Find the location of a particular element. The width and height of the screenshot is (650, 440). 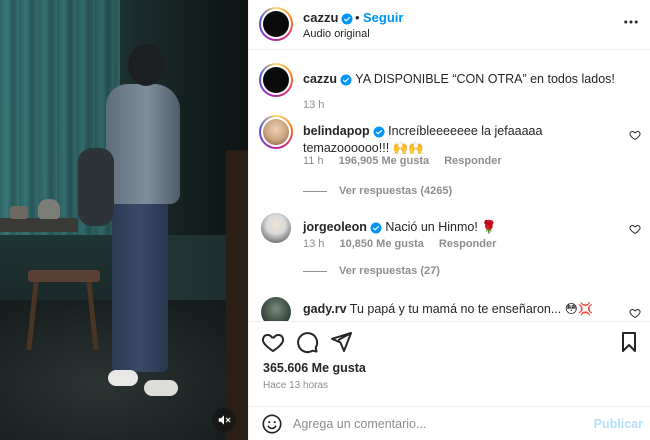

view-replies-label: Ver respuestas (27) is located at coordinates (389, 271).